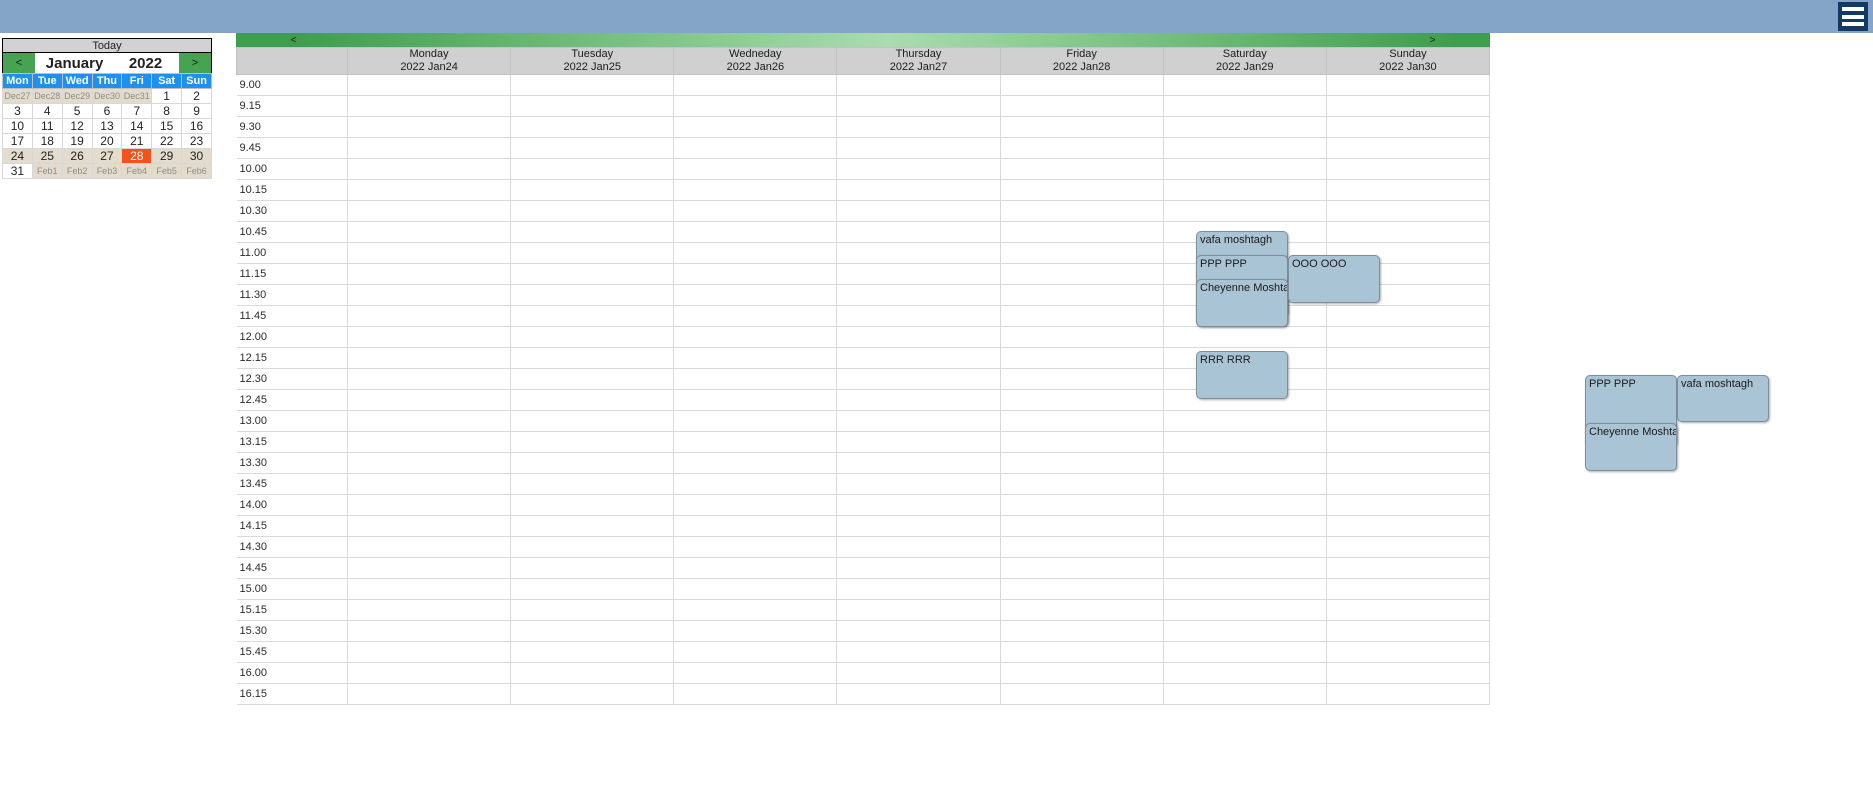 This screenshot has height=801, width=1873. What do you see at coordinates (137, 171) in the screenshot?
I see `mini-day-cell: Feb4` at bounding box center [137, 171].